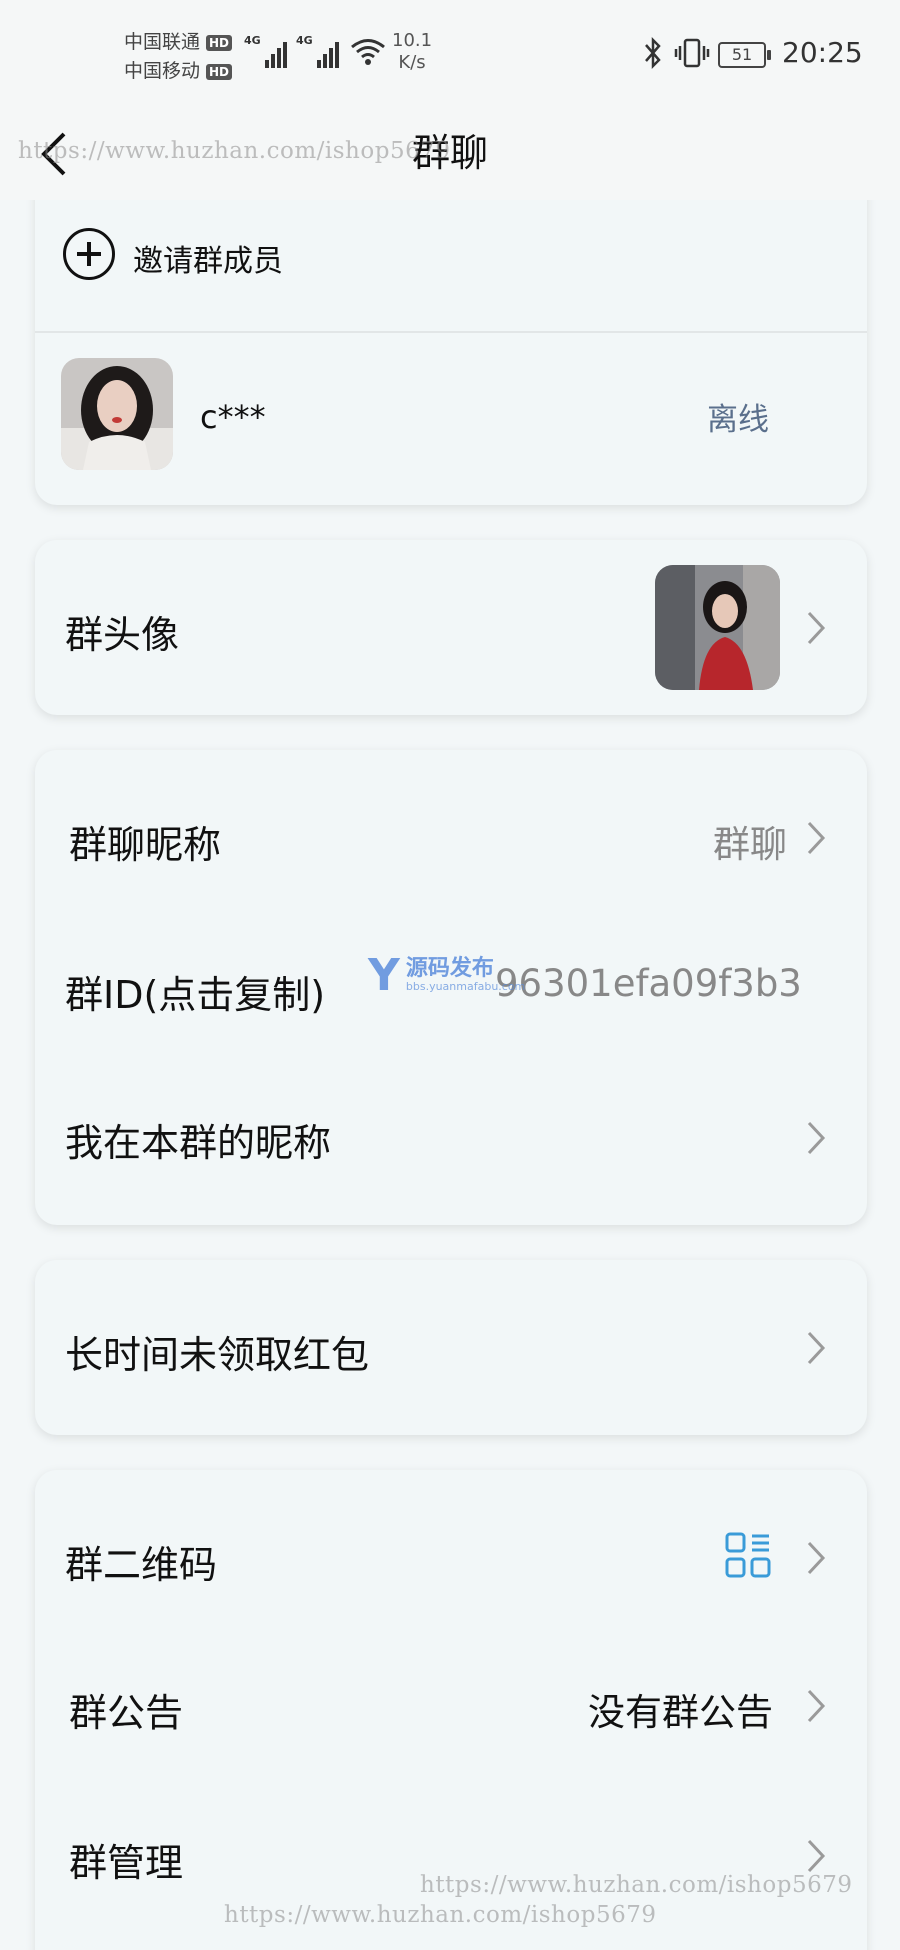 The width and height of the screenshot is (900, 1950). I want to click on group-notice-value: 没有群公告, so click(680, 1712).